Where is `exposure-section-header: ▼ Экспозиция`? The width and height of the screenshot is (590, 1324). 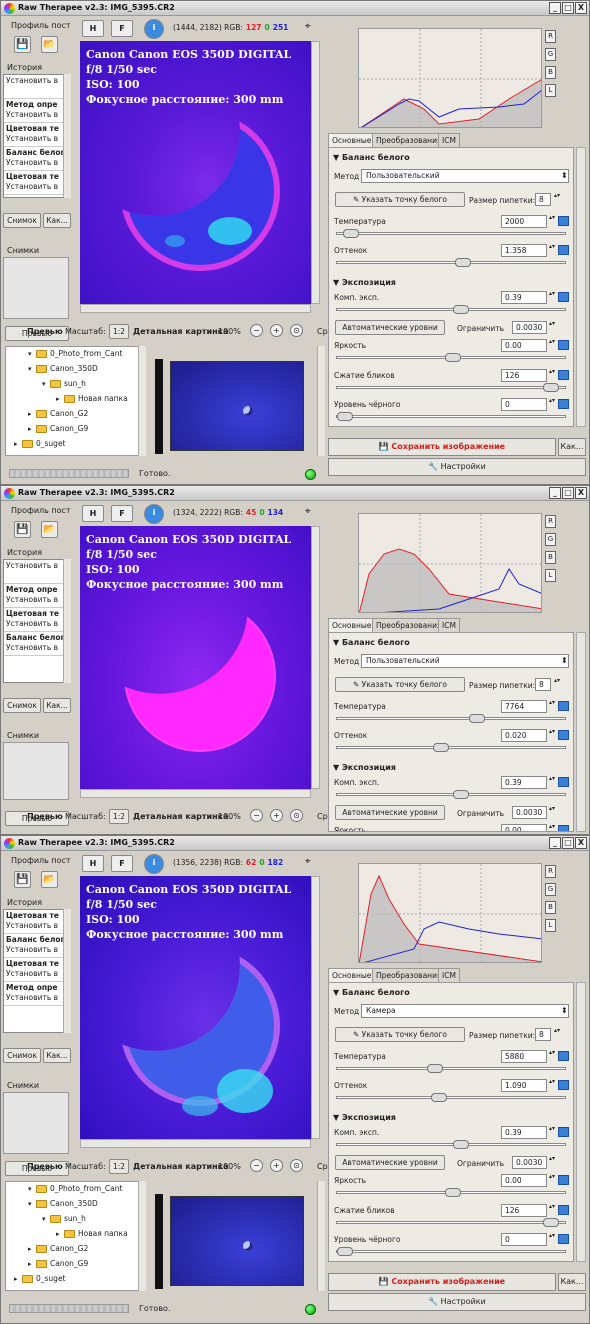
exposure-section-header: ▼ Экспозиция is located at coordinates (364, 767).